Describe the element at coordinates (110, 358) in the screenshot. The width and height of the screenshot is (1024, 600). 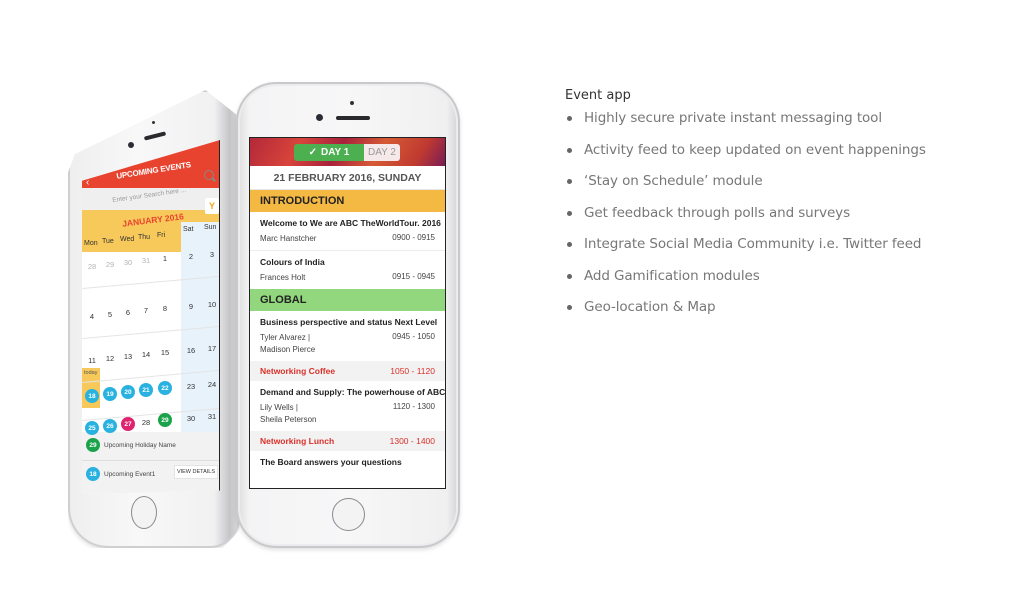
I see `calendar-day: 12` at that location.